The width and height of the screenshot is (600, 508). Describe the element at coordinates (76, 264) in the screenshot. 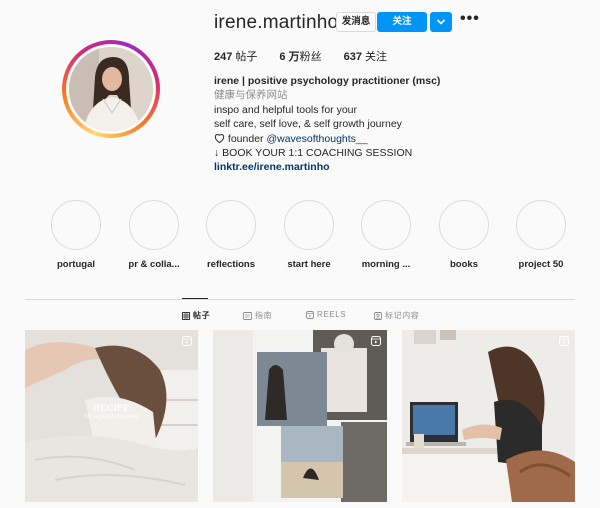

I see `highlight-label: portugal` at that location.